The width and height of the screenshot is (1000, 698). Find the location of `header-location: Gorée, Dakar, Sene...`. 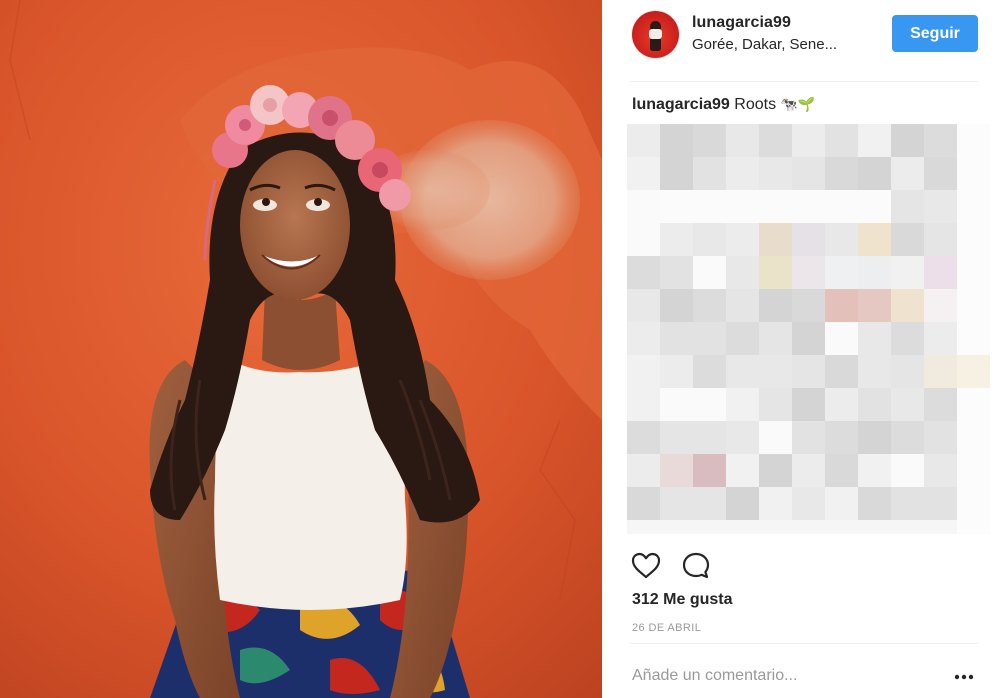

header-location: Gorée, Dakar, Sene... is located at coordinates (764, 44).